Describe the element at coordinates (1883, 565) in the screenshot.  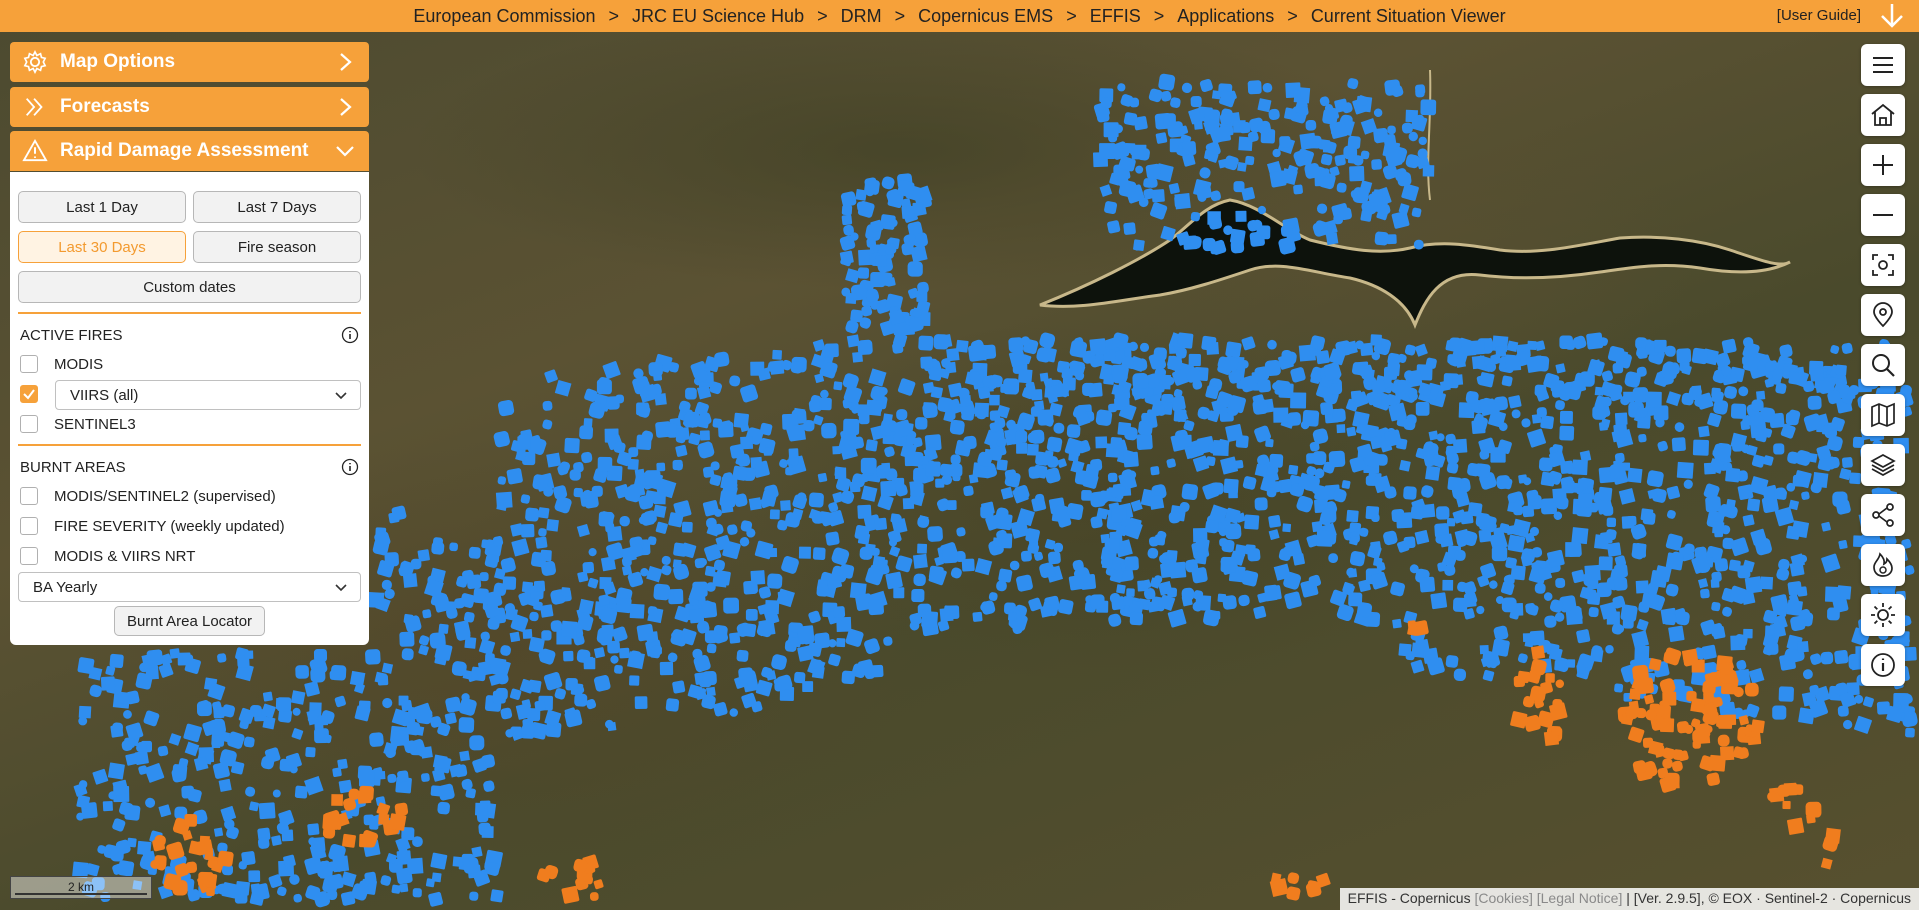
I see `fire-button` at that location.